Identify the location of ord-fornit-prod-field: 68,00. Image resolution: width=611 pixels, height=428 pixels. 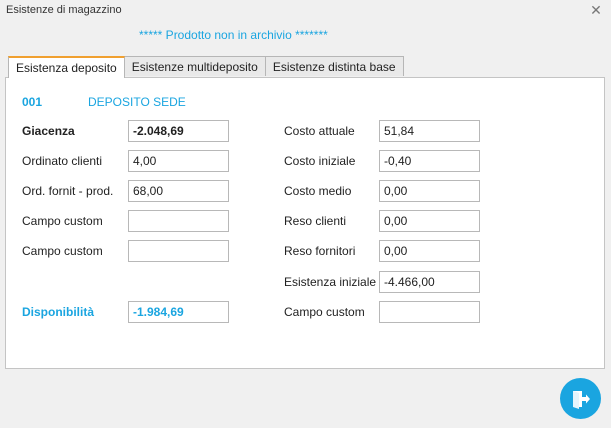
(178, 191).